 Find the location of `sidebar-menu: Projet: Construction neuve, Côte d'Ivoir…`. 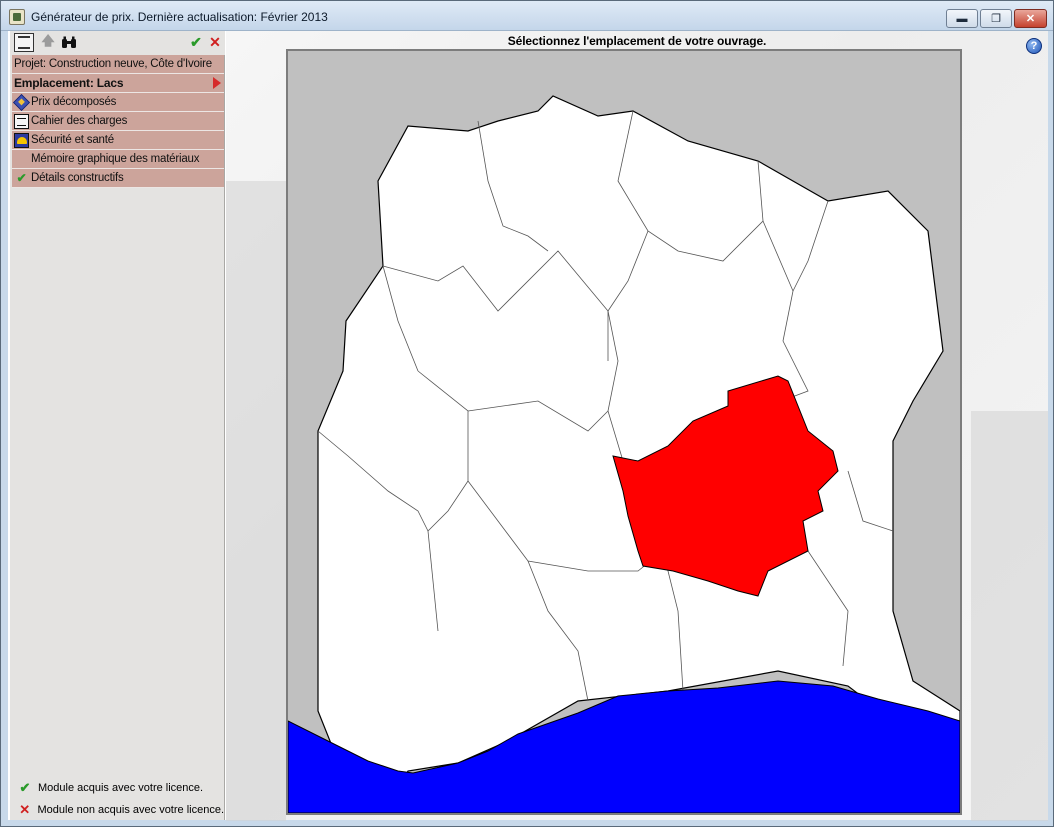

sidebar-menu: Projet: Construction neuve, Côte d'Ivoir… is located at coordinates (118, 121).